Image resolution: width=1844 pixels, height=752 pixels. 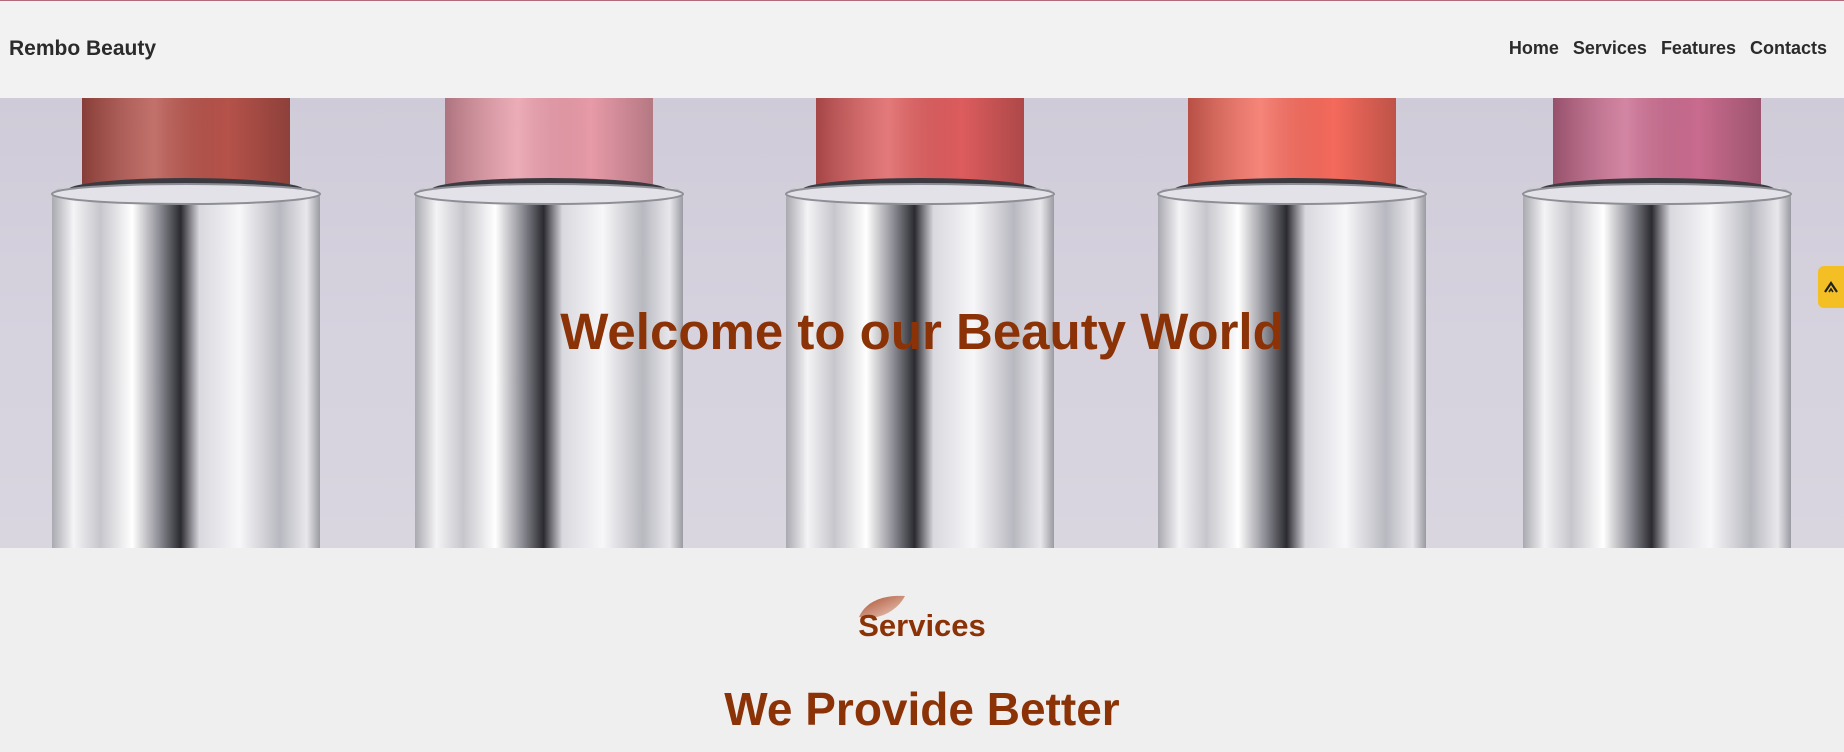 I want to click on nav-services: Services, so click(x=1610, y=48).